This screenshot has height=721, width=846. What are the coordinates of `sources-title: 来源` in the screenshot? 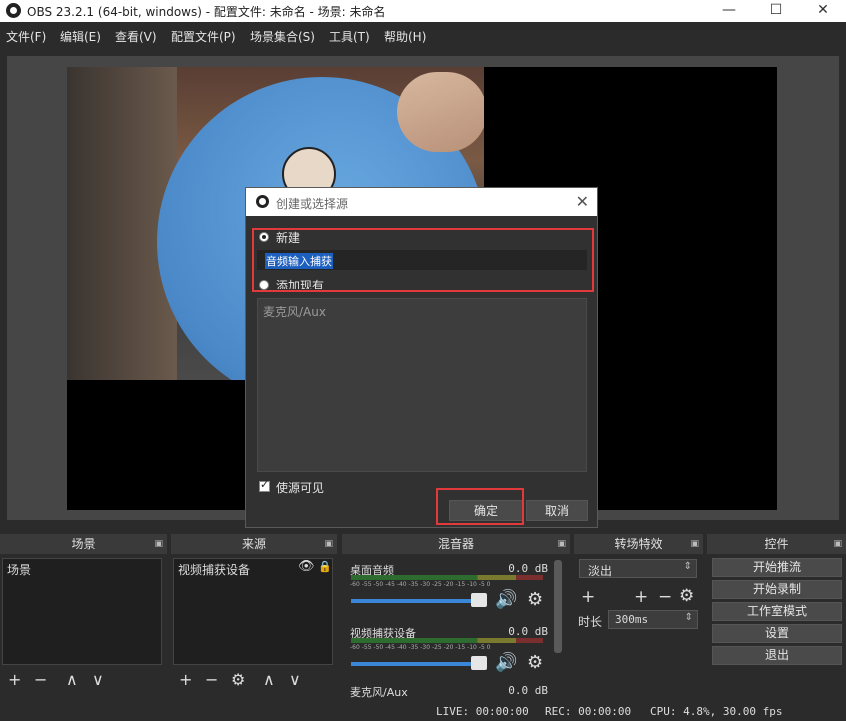 It's located at (253, 544).